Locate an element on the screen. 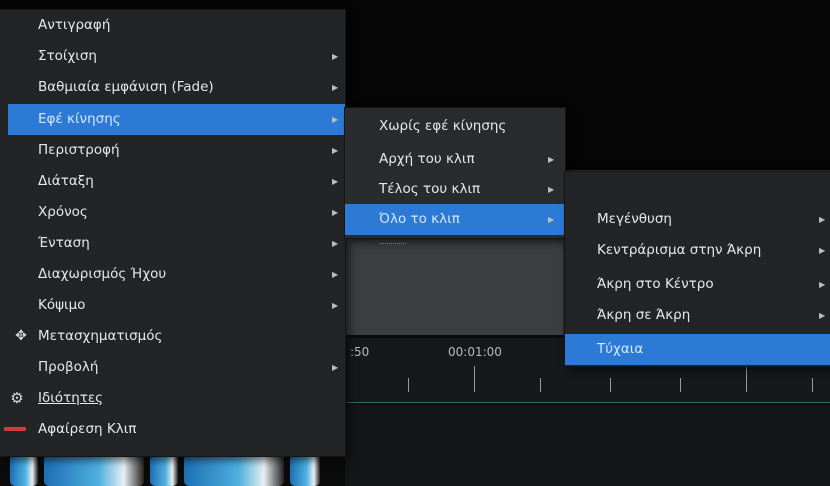 This screenshot has width=830, height=486. menu-item-label: Χωρίς εφέ κίνησης is located at coordinates (443, 126).